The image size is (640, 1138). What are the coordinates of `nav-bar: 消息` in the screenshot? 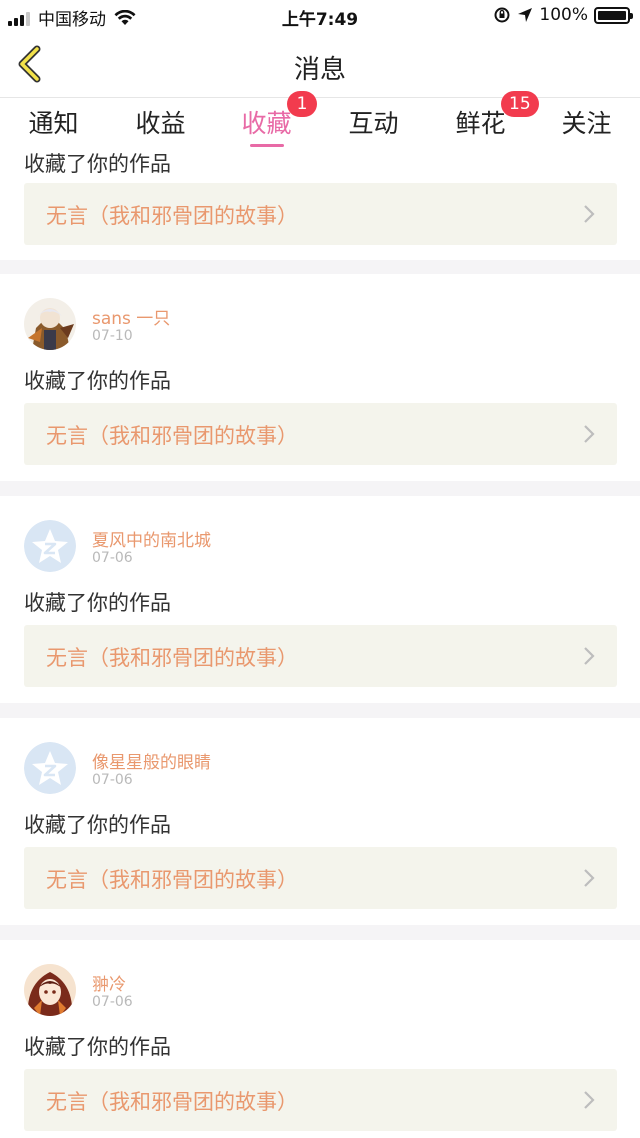 It's located at (320, 65).